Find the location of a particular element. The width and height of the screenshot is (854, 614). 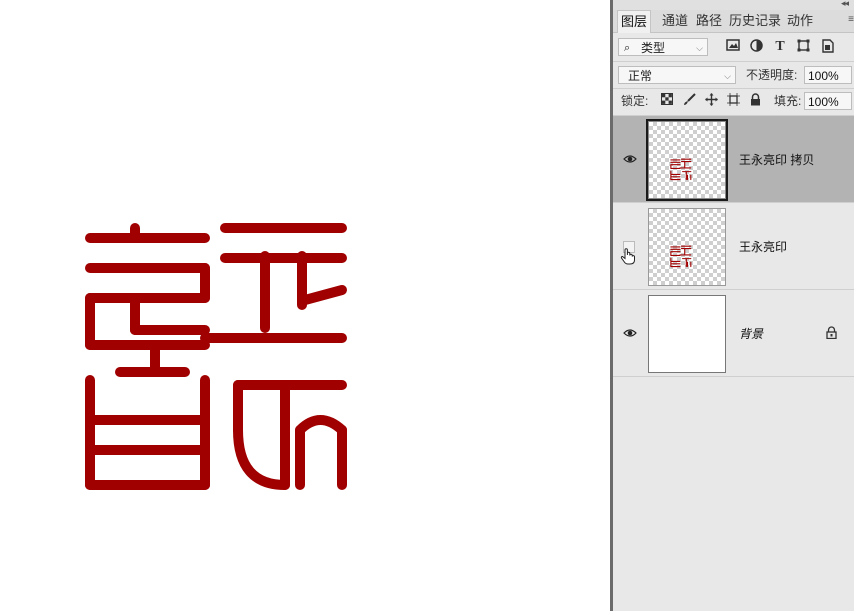

tab-paths: 路径 is located at coordinates (709, 21).